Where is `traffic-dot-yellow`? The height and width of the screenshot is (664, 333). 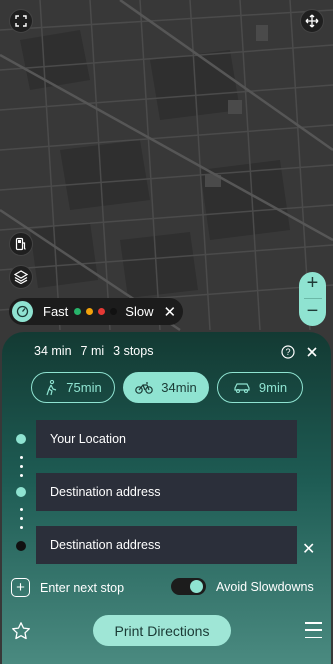
traffic-dot-yellow is located at coordinates (90, 311).